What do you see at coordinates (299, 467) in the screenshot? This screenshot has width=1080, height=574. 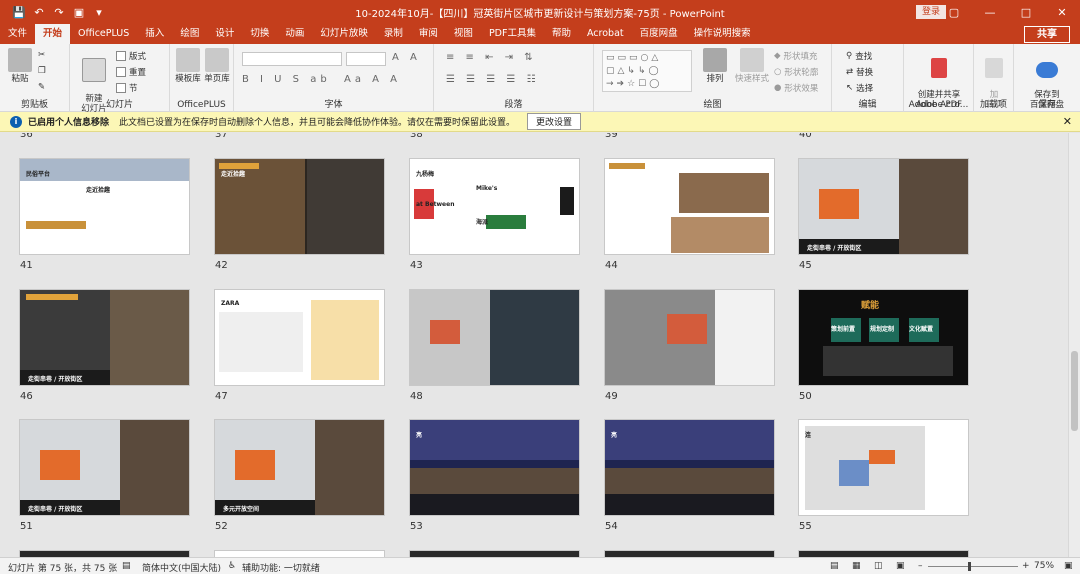 I see `slide-thumbnail: 多元开放空间` at bounding box center [299, 467].